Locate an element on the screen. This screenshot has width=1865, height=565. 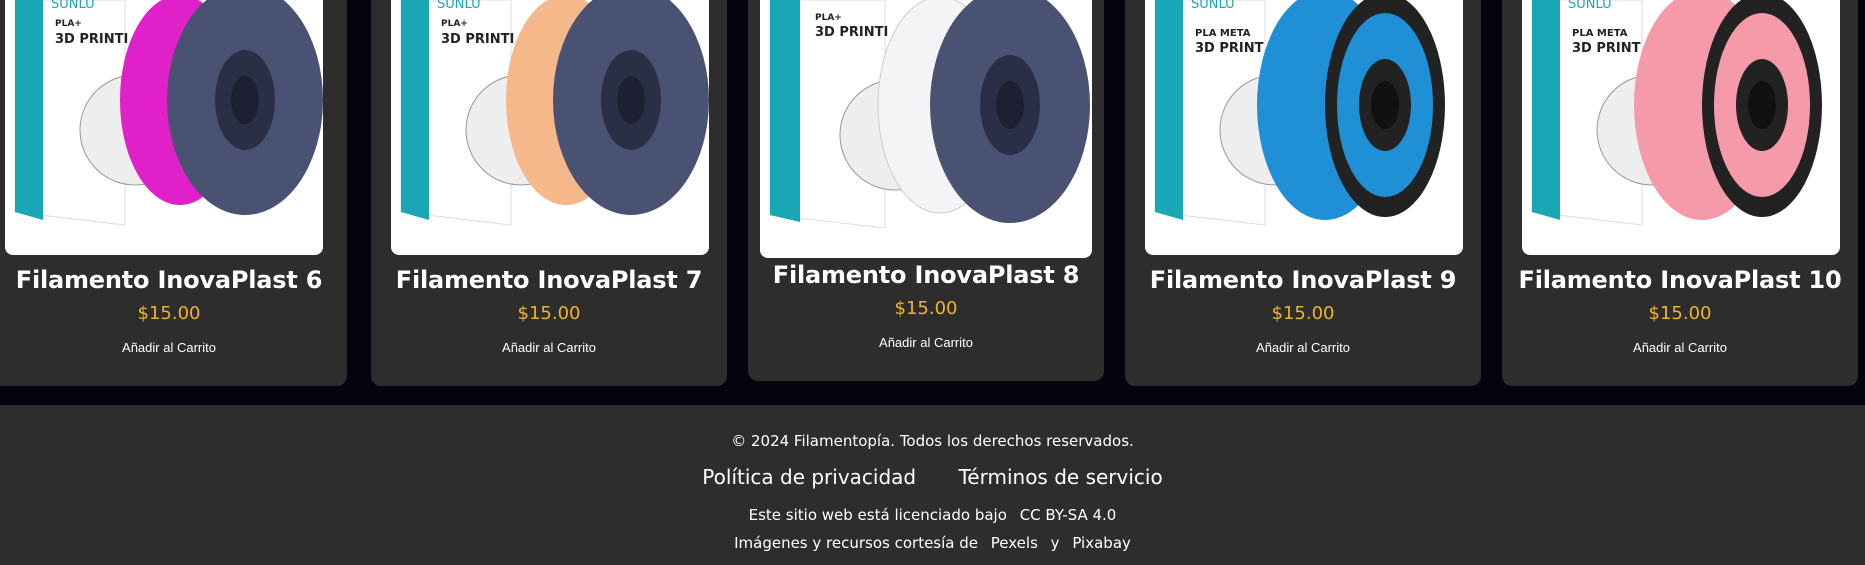
terms-of-service-link: Términos de servicio is located at coordinates (1060, 477).